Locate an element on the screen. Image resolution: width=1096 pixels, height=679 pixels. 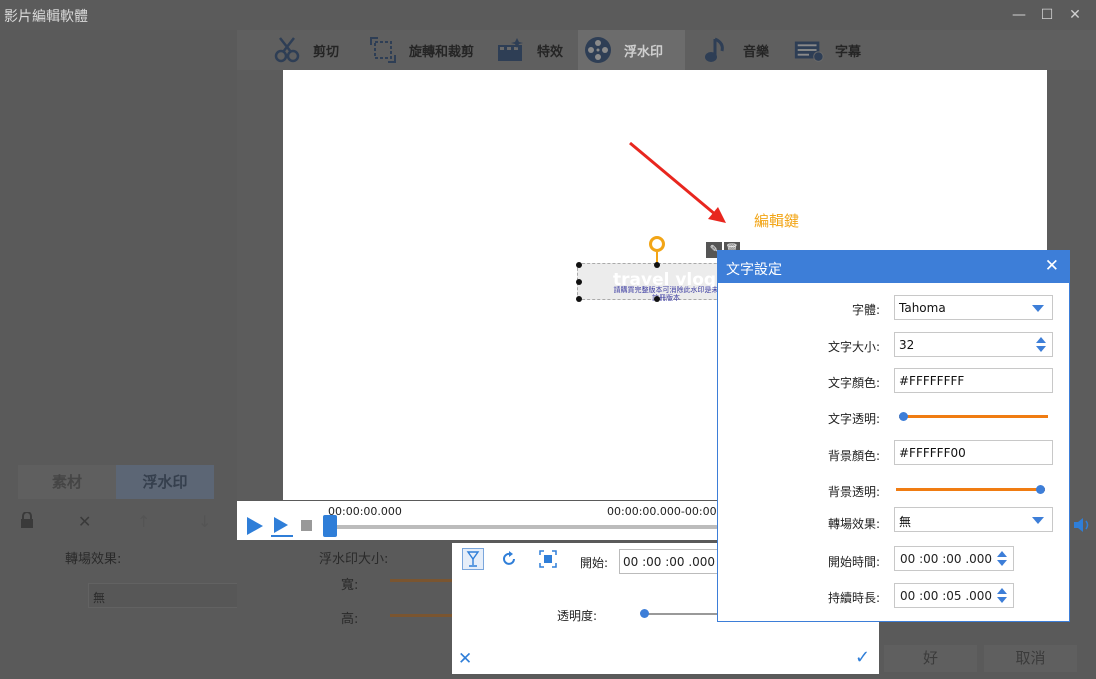
move-up-icon: ↑ is located at coordinates (143, 521).